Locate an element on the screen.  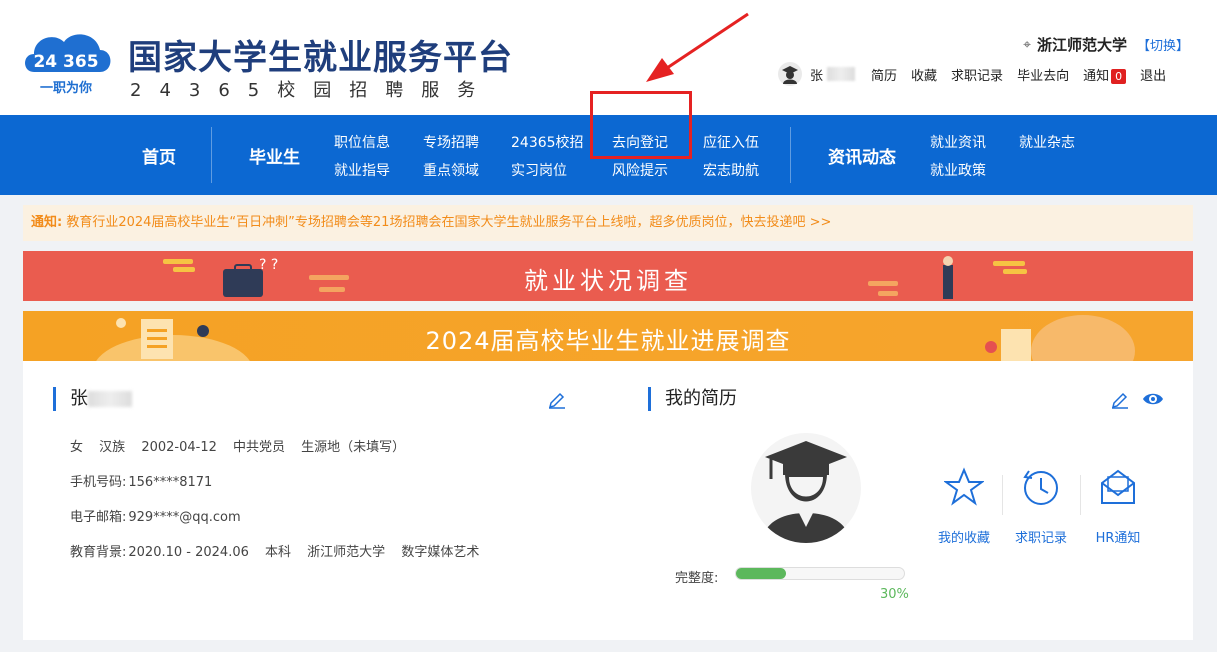
nav-link-destination: 毕业去向 is located at coordinates (1043, 74).